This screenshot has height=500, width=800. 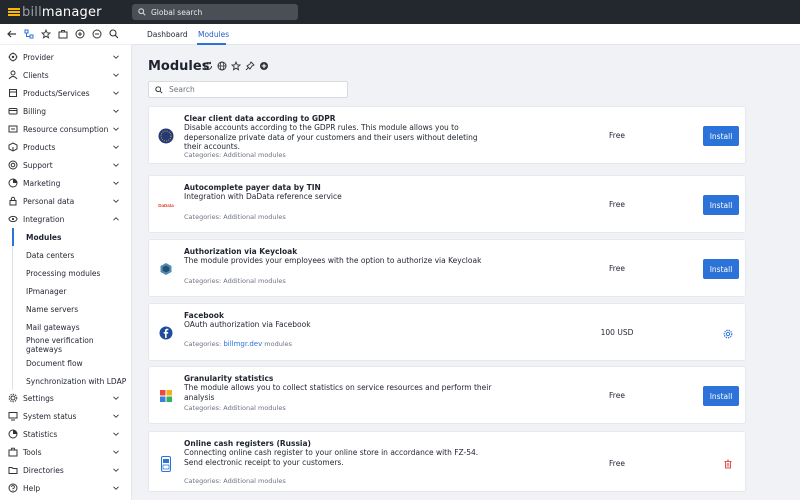 I want to click on pin-icon, so click(x=250, y=66).